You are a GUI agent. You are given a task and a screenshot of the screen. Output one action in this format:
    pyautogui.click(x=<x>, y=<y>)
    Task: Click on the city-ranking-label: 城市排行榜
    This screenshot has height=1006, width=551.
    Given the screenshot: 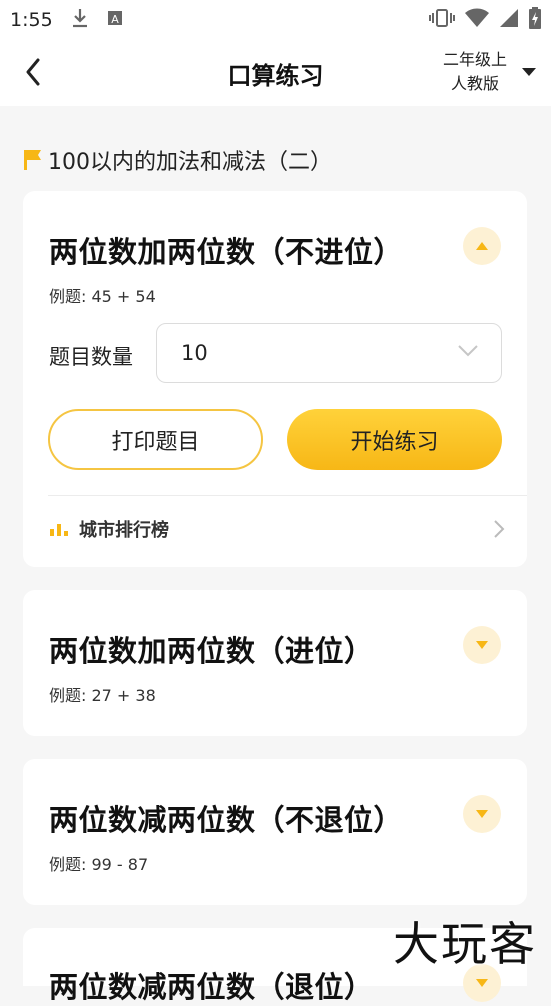 What is the action you would take?
    pyautogui.click(x=124, y=529)
    